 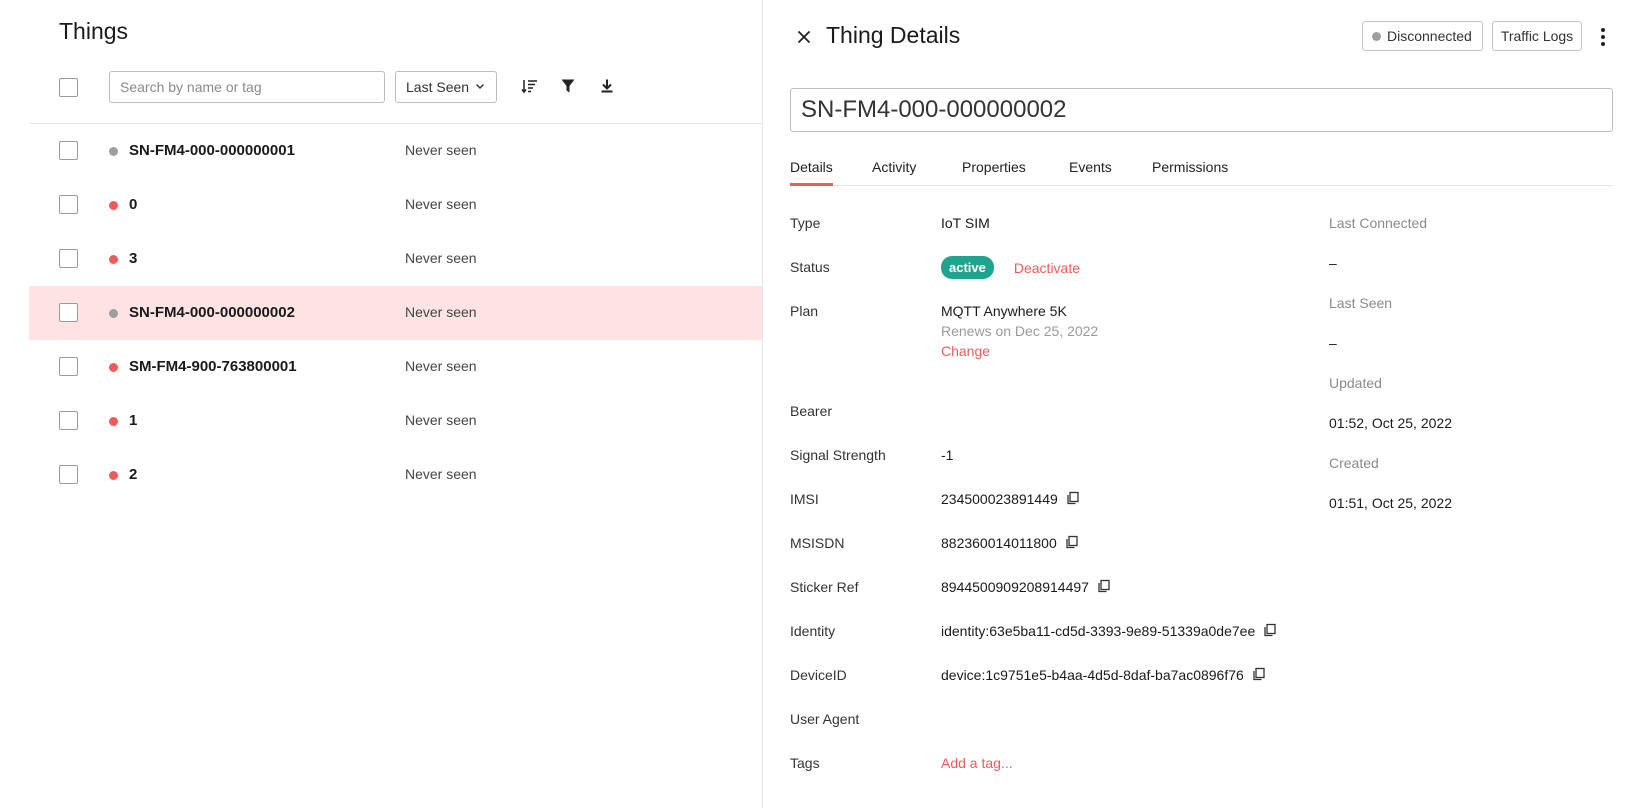 I want to click on list-item: SN-FM4-000-000000002 Never seen, so click(x=395, y=313).